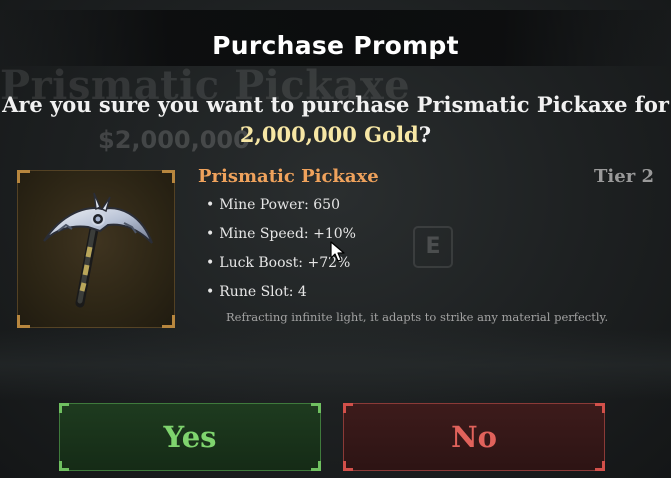 The image size is (671, 478). I want to click on question-mark: ?, so click(425, 134).